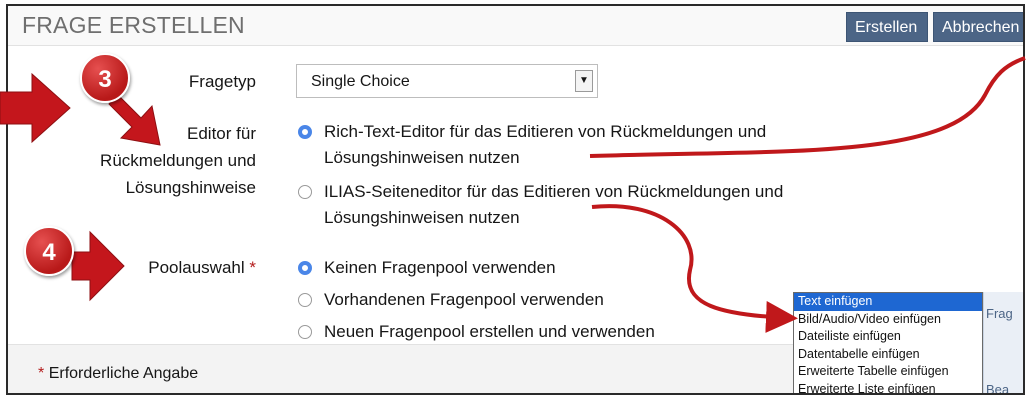 The height and width of the screenshot is (397, 1027). What do you see at coordinates (694, 268) in the screenshot?
I see `curve-arrow-ilias` at bounding box center [694, 268].